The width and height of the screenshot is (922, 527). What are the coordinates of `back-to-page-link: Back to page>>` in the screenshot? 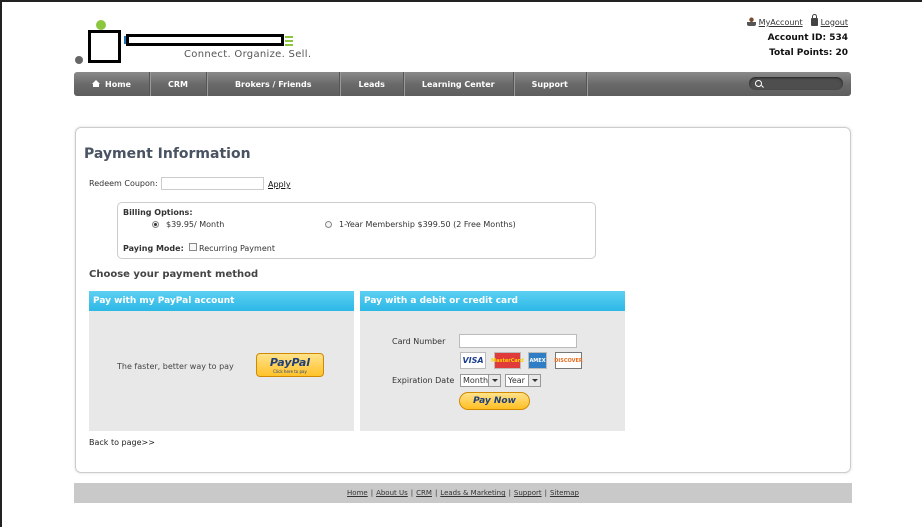 It's located at (122, 442).